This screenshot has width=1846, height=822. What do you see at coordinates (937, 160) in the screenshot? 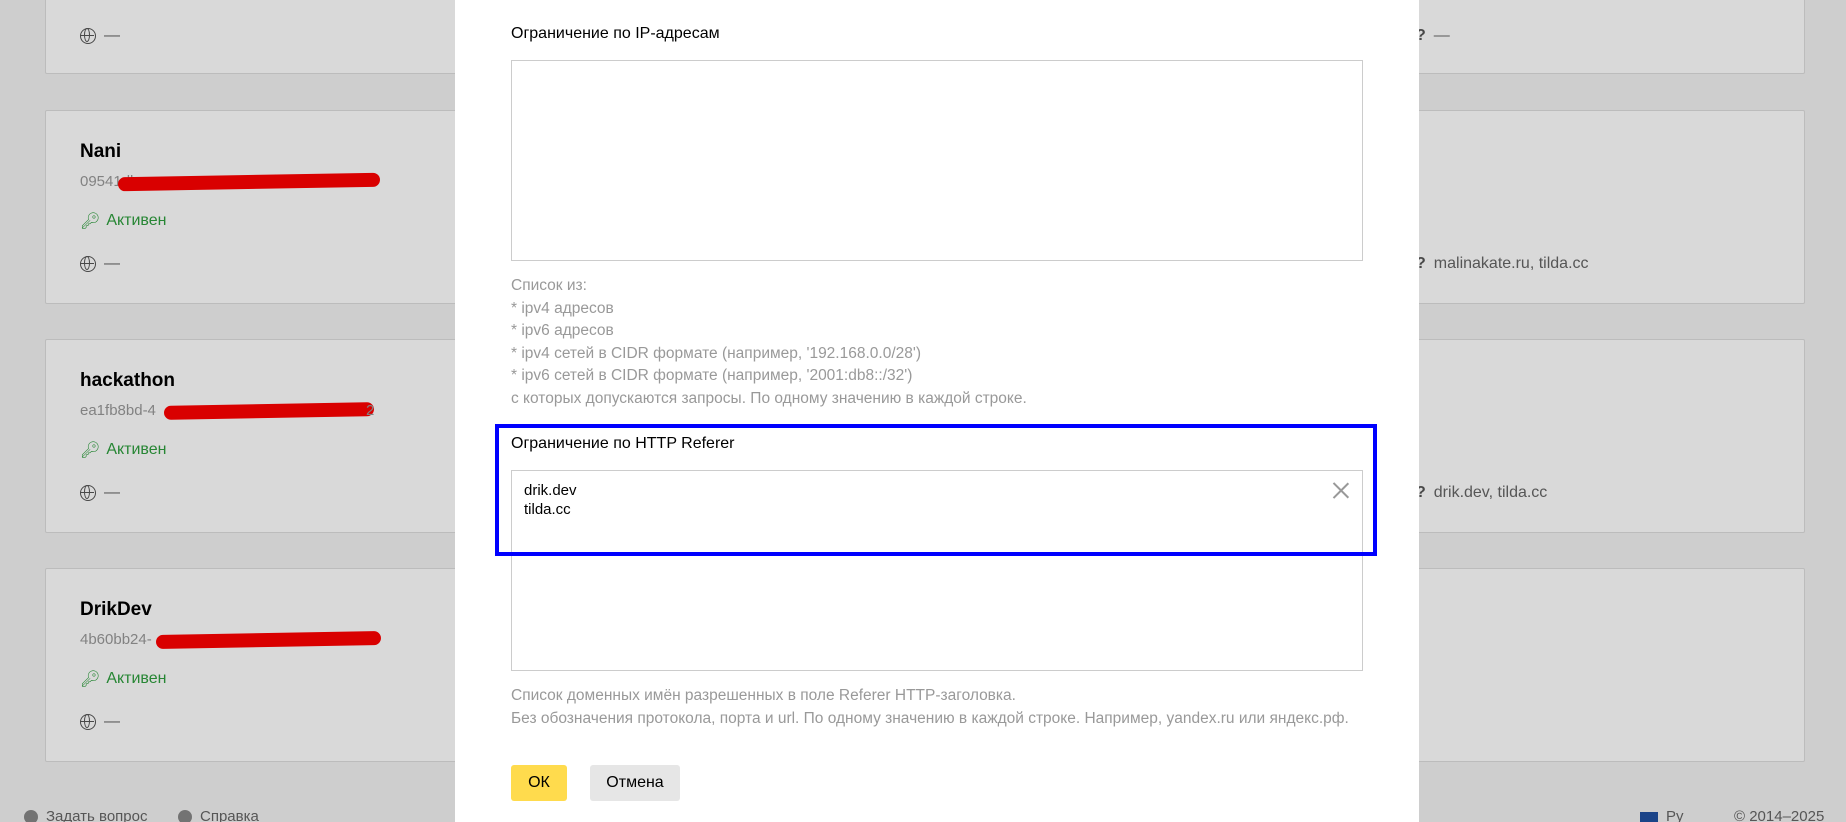
I see `ip-restriction-textarea` at bounding box center [937, 160].